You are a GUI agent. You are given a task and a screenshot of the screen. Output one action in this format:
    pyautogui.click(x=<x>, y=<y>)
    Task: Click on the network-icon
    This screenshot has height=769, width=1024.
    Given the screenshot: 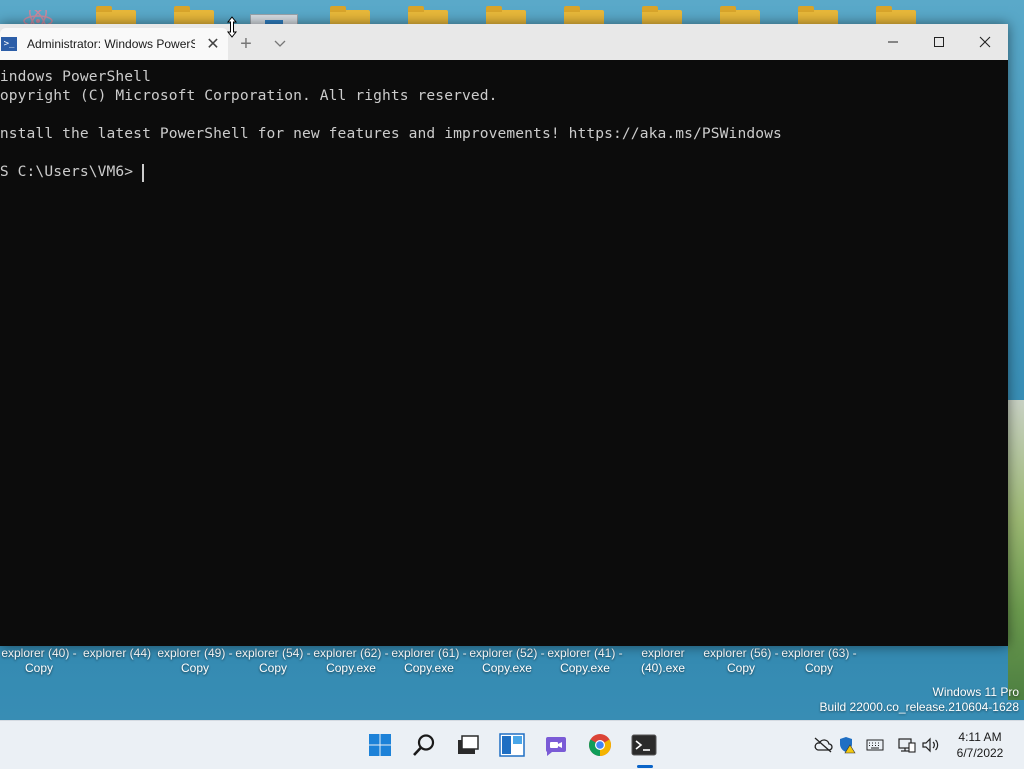 What is the action you would take?
    pyautogui.click(x=907, y=745)
    